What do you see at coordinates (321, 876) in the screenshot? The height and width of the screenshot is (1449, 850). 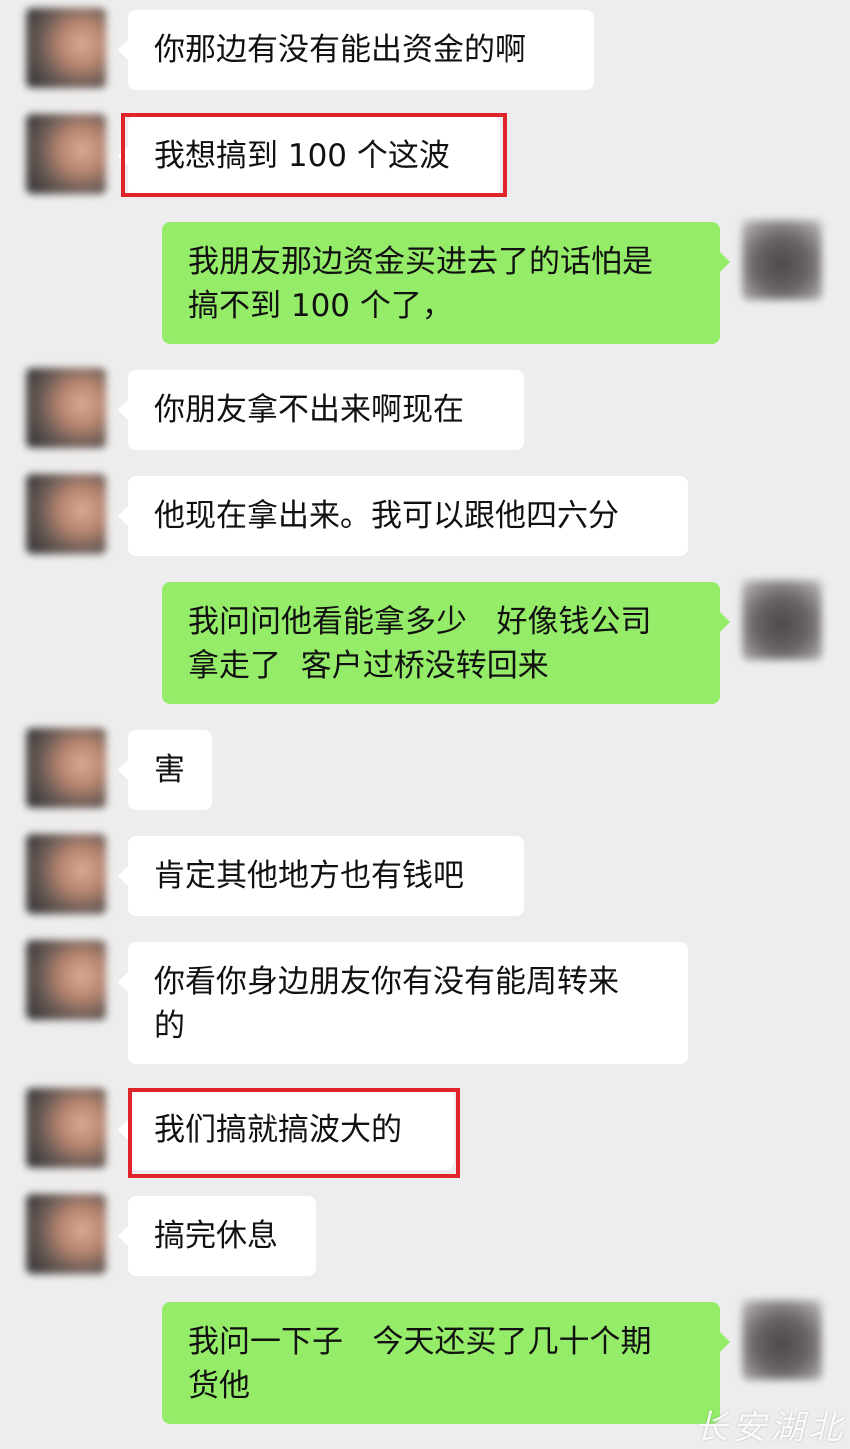 I see `message-bubble-incoming: 肯定其他地方也有钱吧` at bounding box center [321, 876].